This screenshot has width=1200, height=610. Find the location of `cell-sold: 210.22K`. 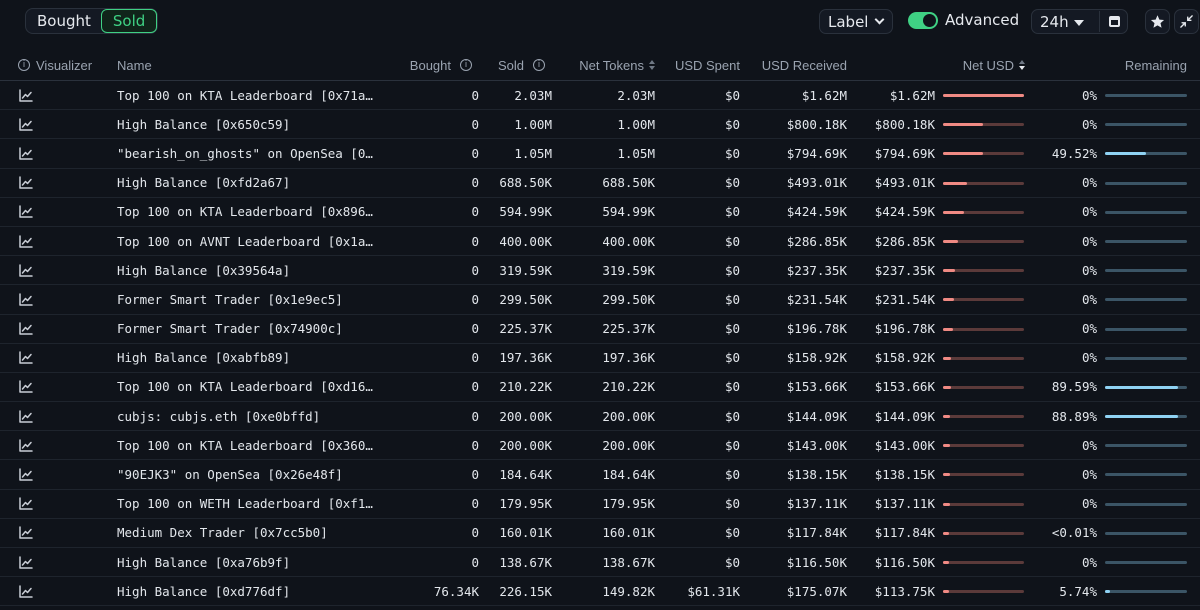

cell-sold: 210.22K is located at coordinates (525, 387).